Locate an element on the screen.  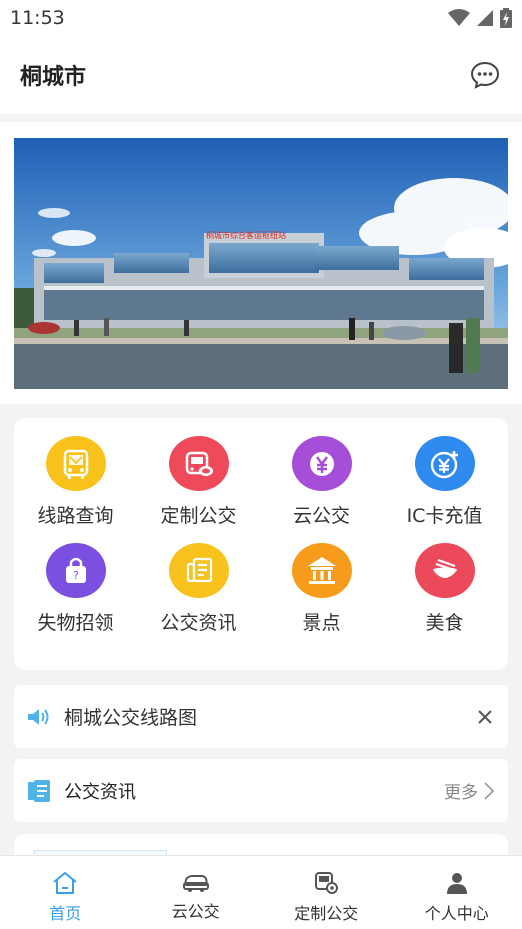
status-time: 11:53 is located at coordinates (37, 18).